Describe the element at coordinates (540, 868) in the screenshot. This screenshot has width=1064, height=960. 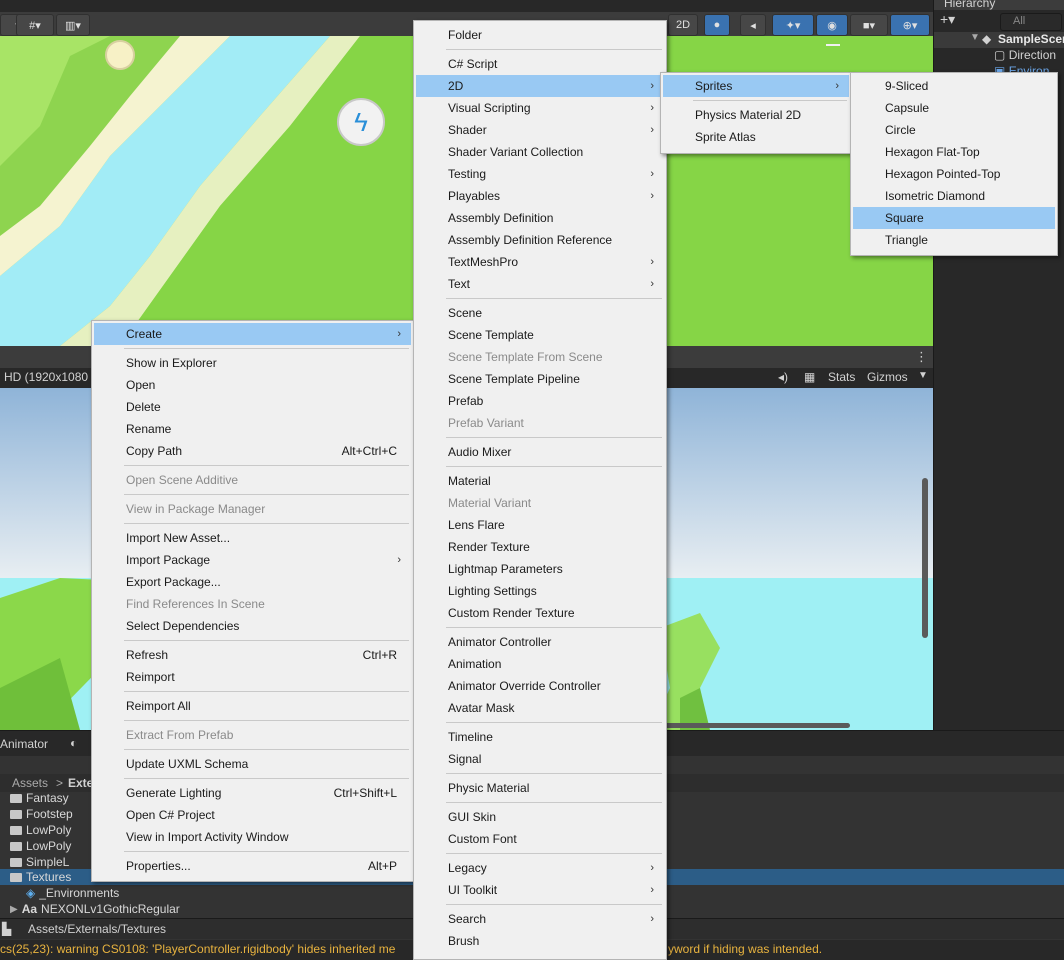
I see `create-item-legacy: Legacy ›` at that location.